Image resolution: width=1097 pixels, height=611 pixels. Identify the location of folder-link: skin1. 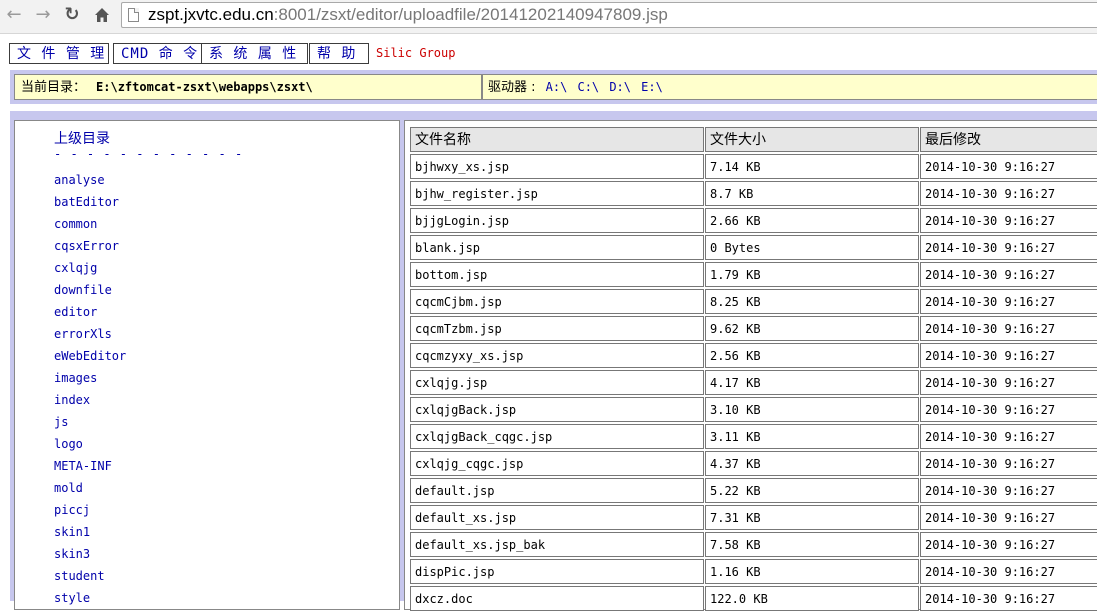
(72, 532).